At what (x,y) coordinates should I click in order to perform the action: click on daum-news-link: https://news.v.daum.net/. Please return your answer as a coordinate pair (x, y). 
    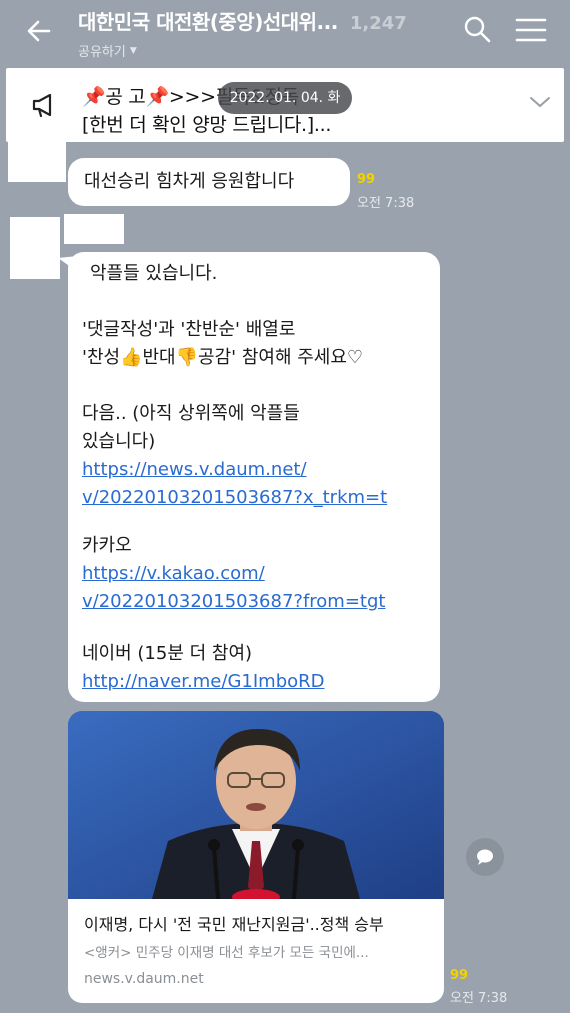
    Looking at the image, I should click on (194, 470).